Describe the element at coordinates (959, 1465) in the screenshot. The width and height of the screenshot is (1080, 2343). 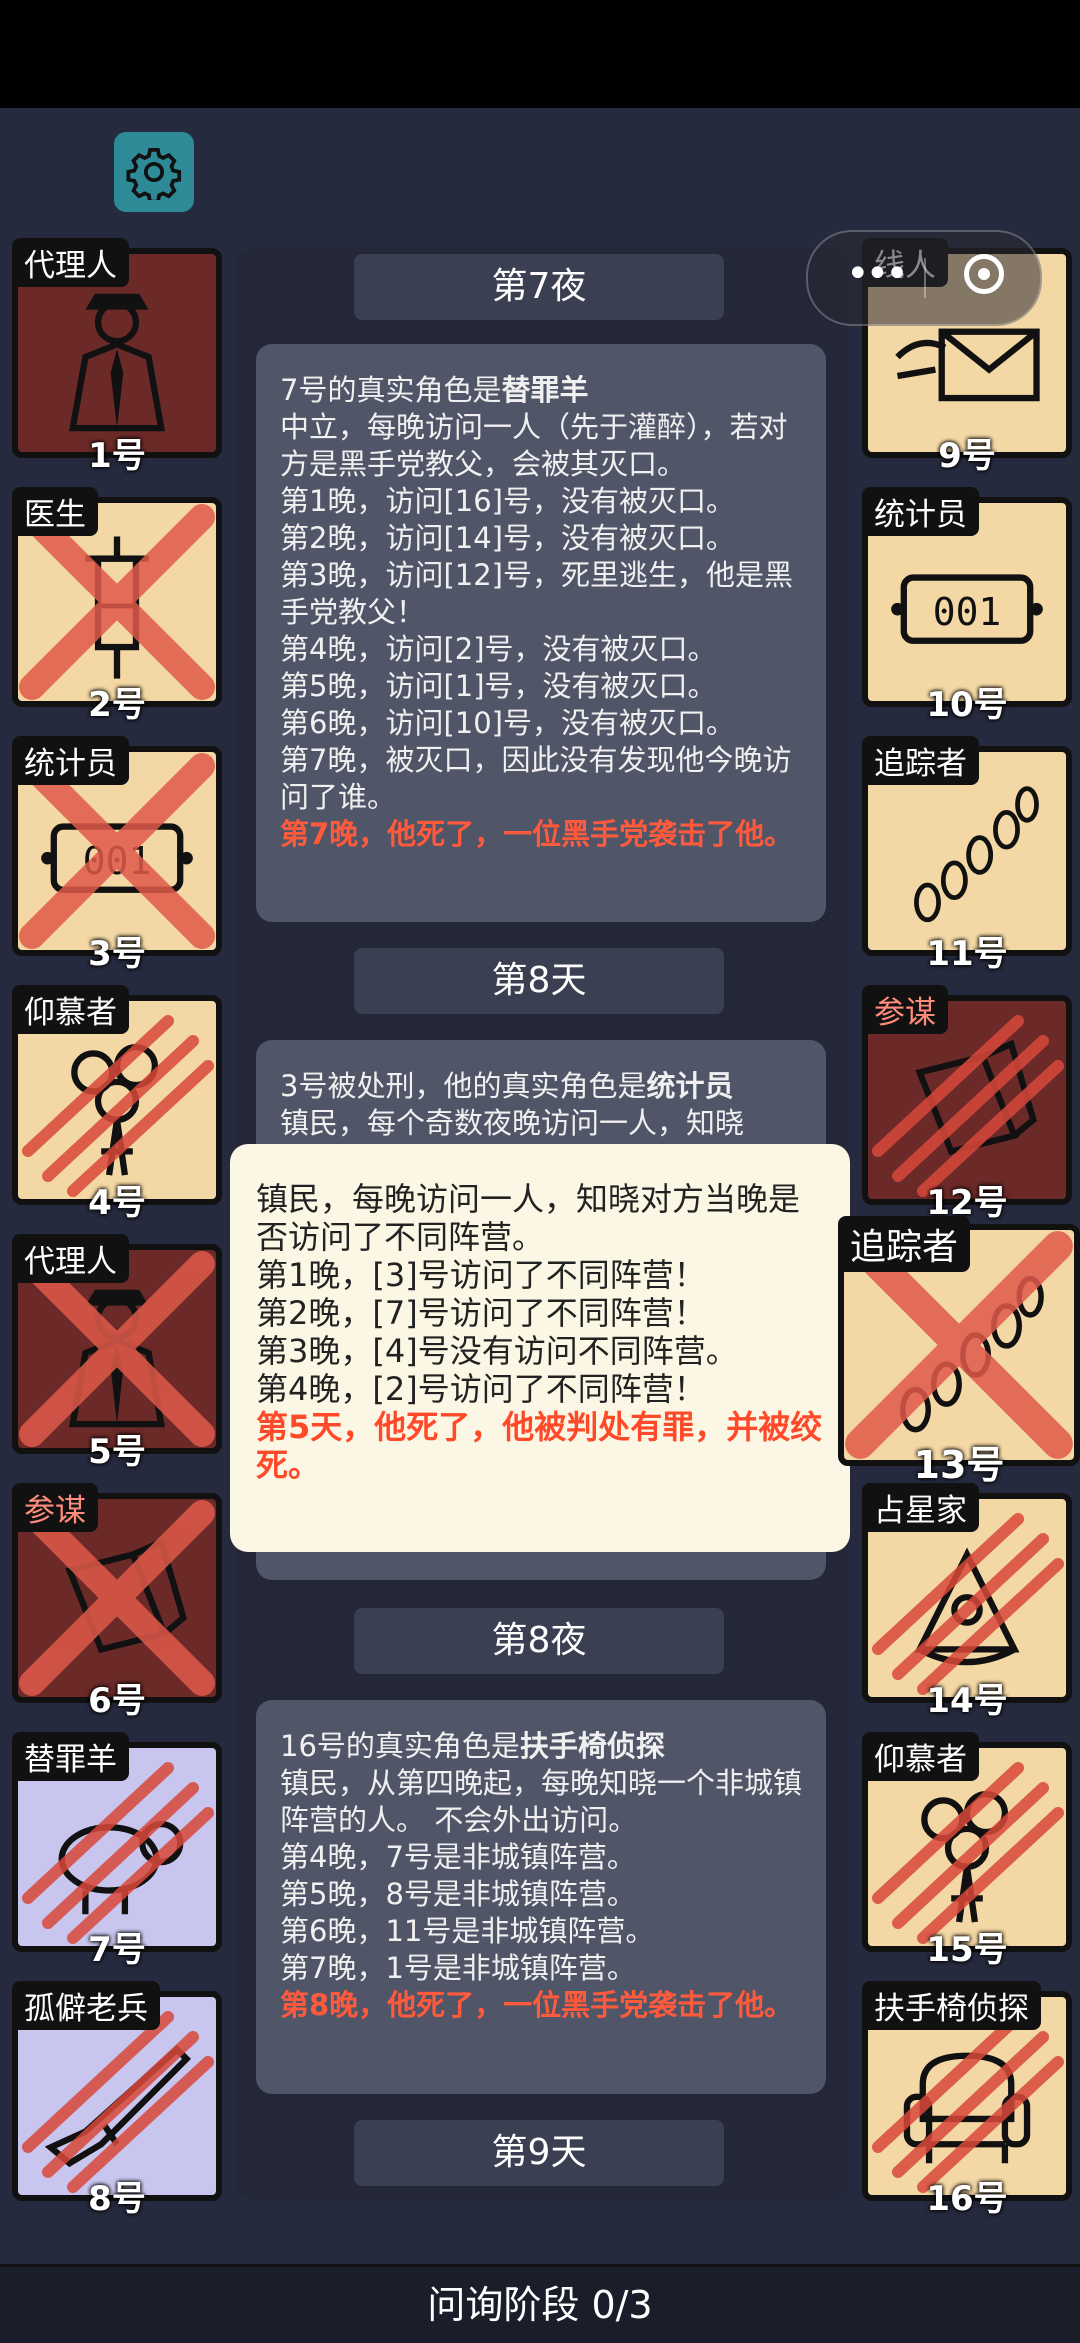
I see `player-number: 13号` at that location.